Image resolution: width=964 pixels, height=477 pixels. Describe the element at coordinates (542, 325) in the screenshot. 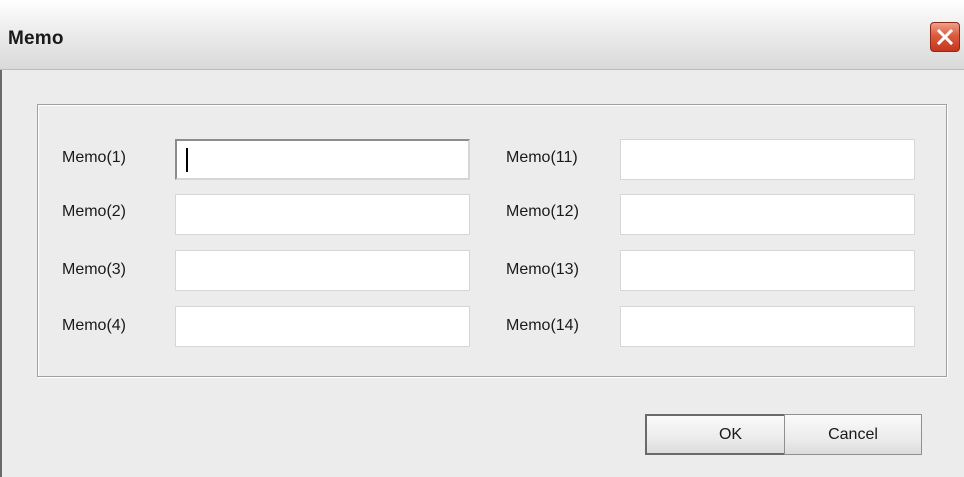

I see `memo-14-label: Memo(14)` at that location.